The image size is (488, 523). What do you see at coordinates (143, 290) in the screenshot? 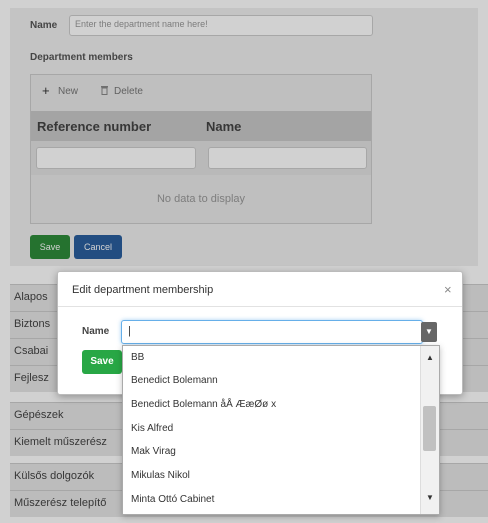
I see `dialog-title: Edit department membership` at bounding box center [143, 290].